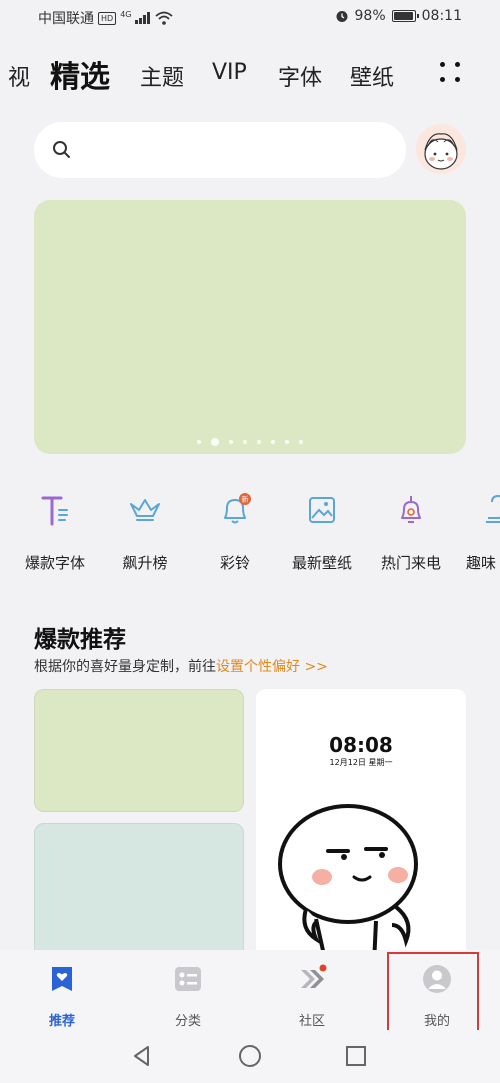 This screenshot has width=500, height=1083. What do you see at coordinates (405, 16) in the screenshot?
I see `battery-icon` at bounding box center [405, 16].